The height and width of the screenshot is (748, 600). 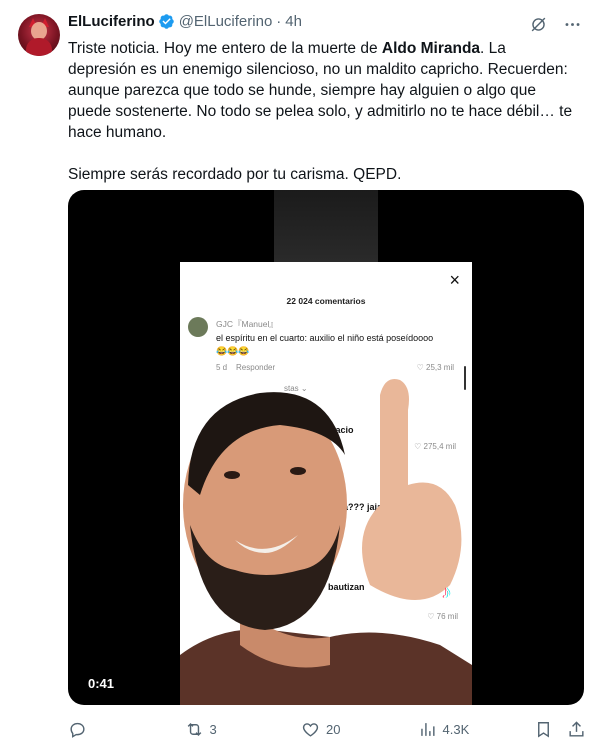 I want to click on commenter-avatar, so click(x=198, y=327).